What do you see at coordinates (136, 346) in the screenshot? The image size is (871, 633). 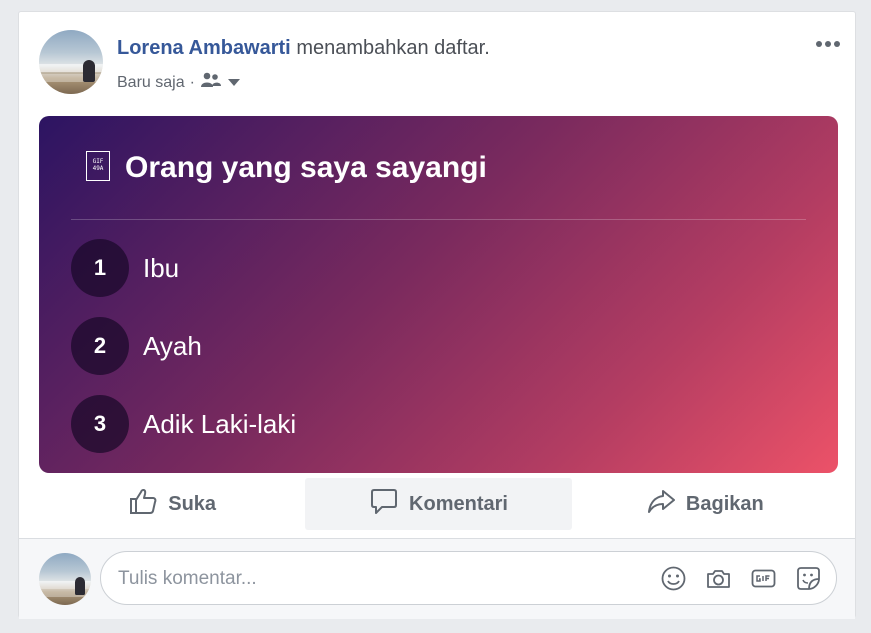 I see `list-item: 2 Ayah` at bounding box center [136, 346].